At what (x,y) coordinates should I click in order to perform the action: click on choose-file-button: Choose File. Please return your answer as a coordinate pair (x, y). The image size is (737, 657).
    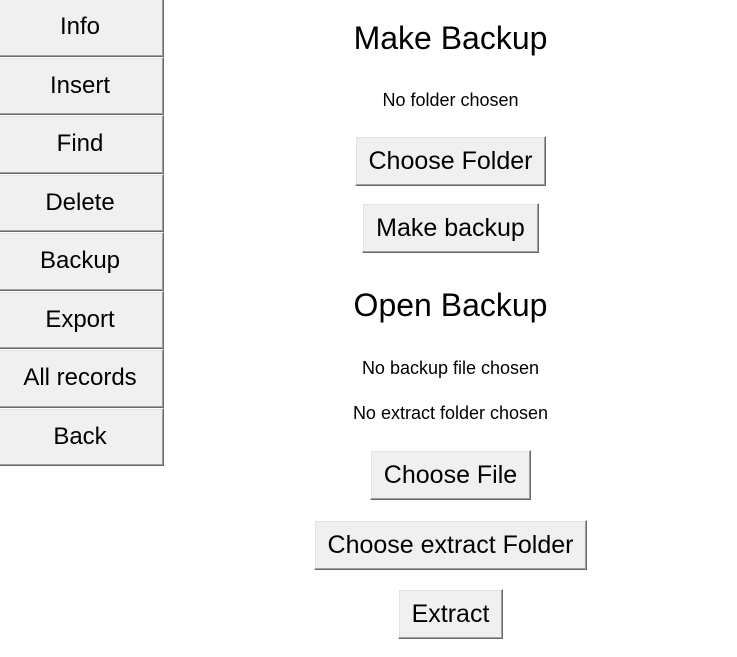
    Looking at the image, I should click on (450, 475).